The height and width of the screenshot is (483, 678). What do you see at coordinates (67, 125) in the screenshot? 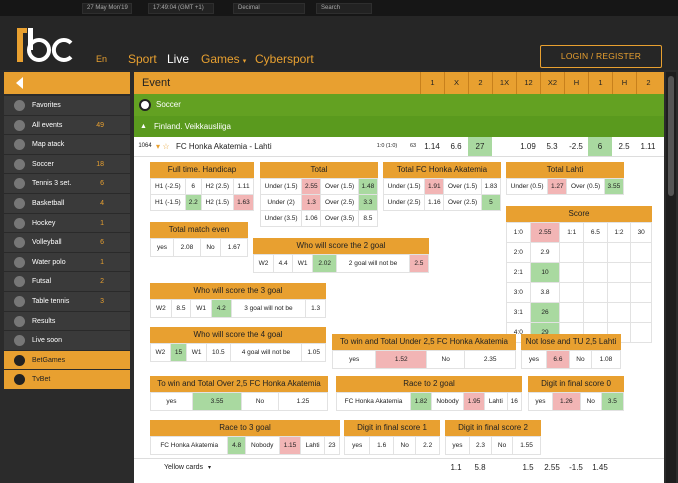
I see `sidebar-item: All events 49` at bounding box center [67, 125].